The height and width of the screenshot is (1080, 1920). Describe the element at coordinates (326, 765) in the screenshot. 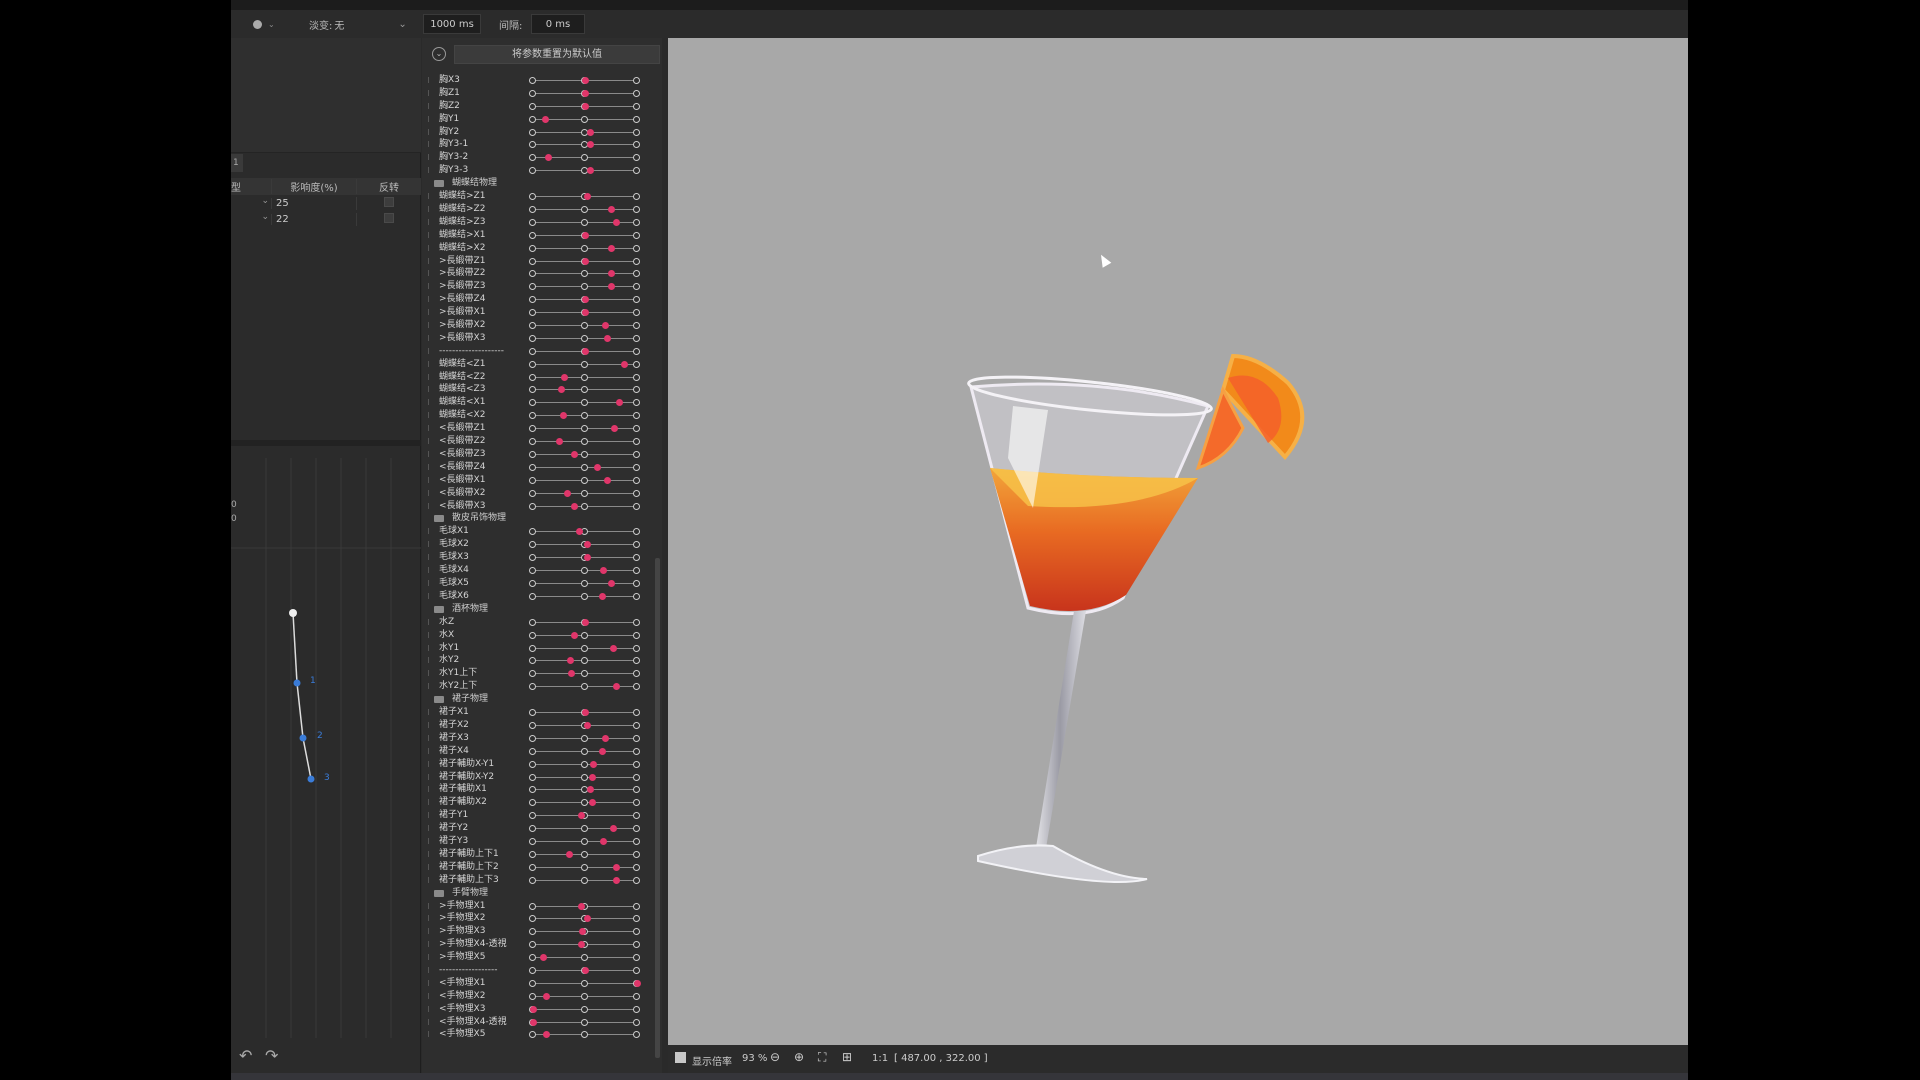

I see `physics-graph: 0 0 1 2 3` at that location.